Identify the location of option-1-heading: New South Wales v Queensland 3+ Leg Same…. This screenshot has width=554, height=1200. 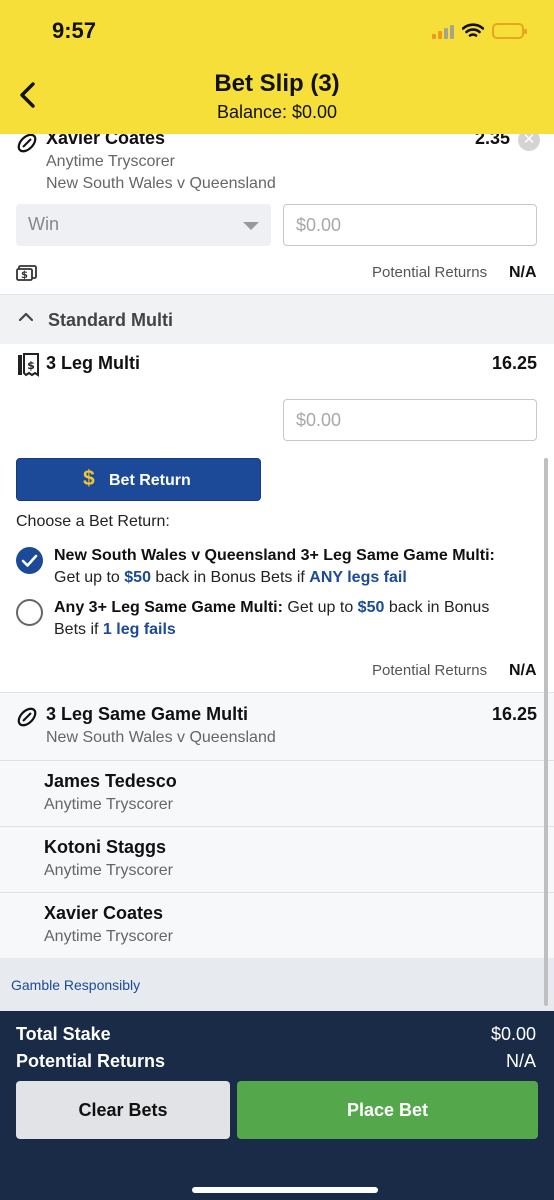
(274, 555).